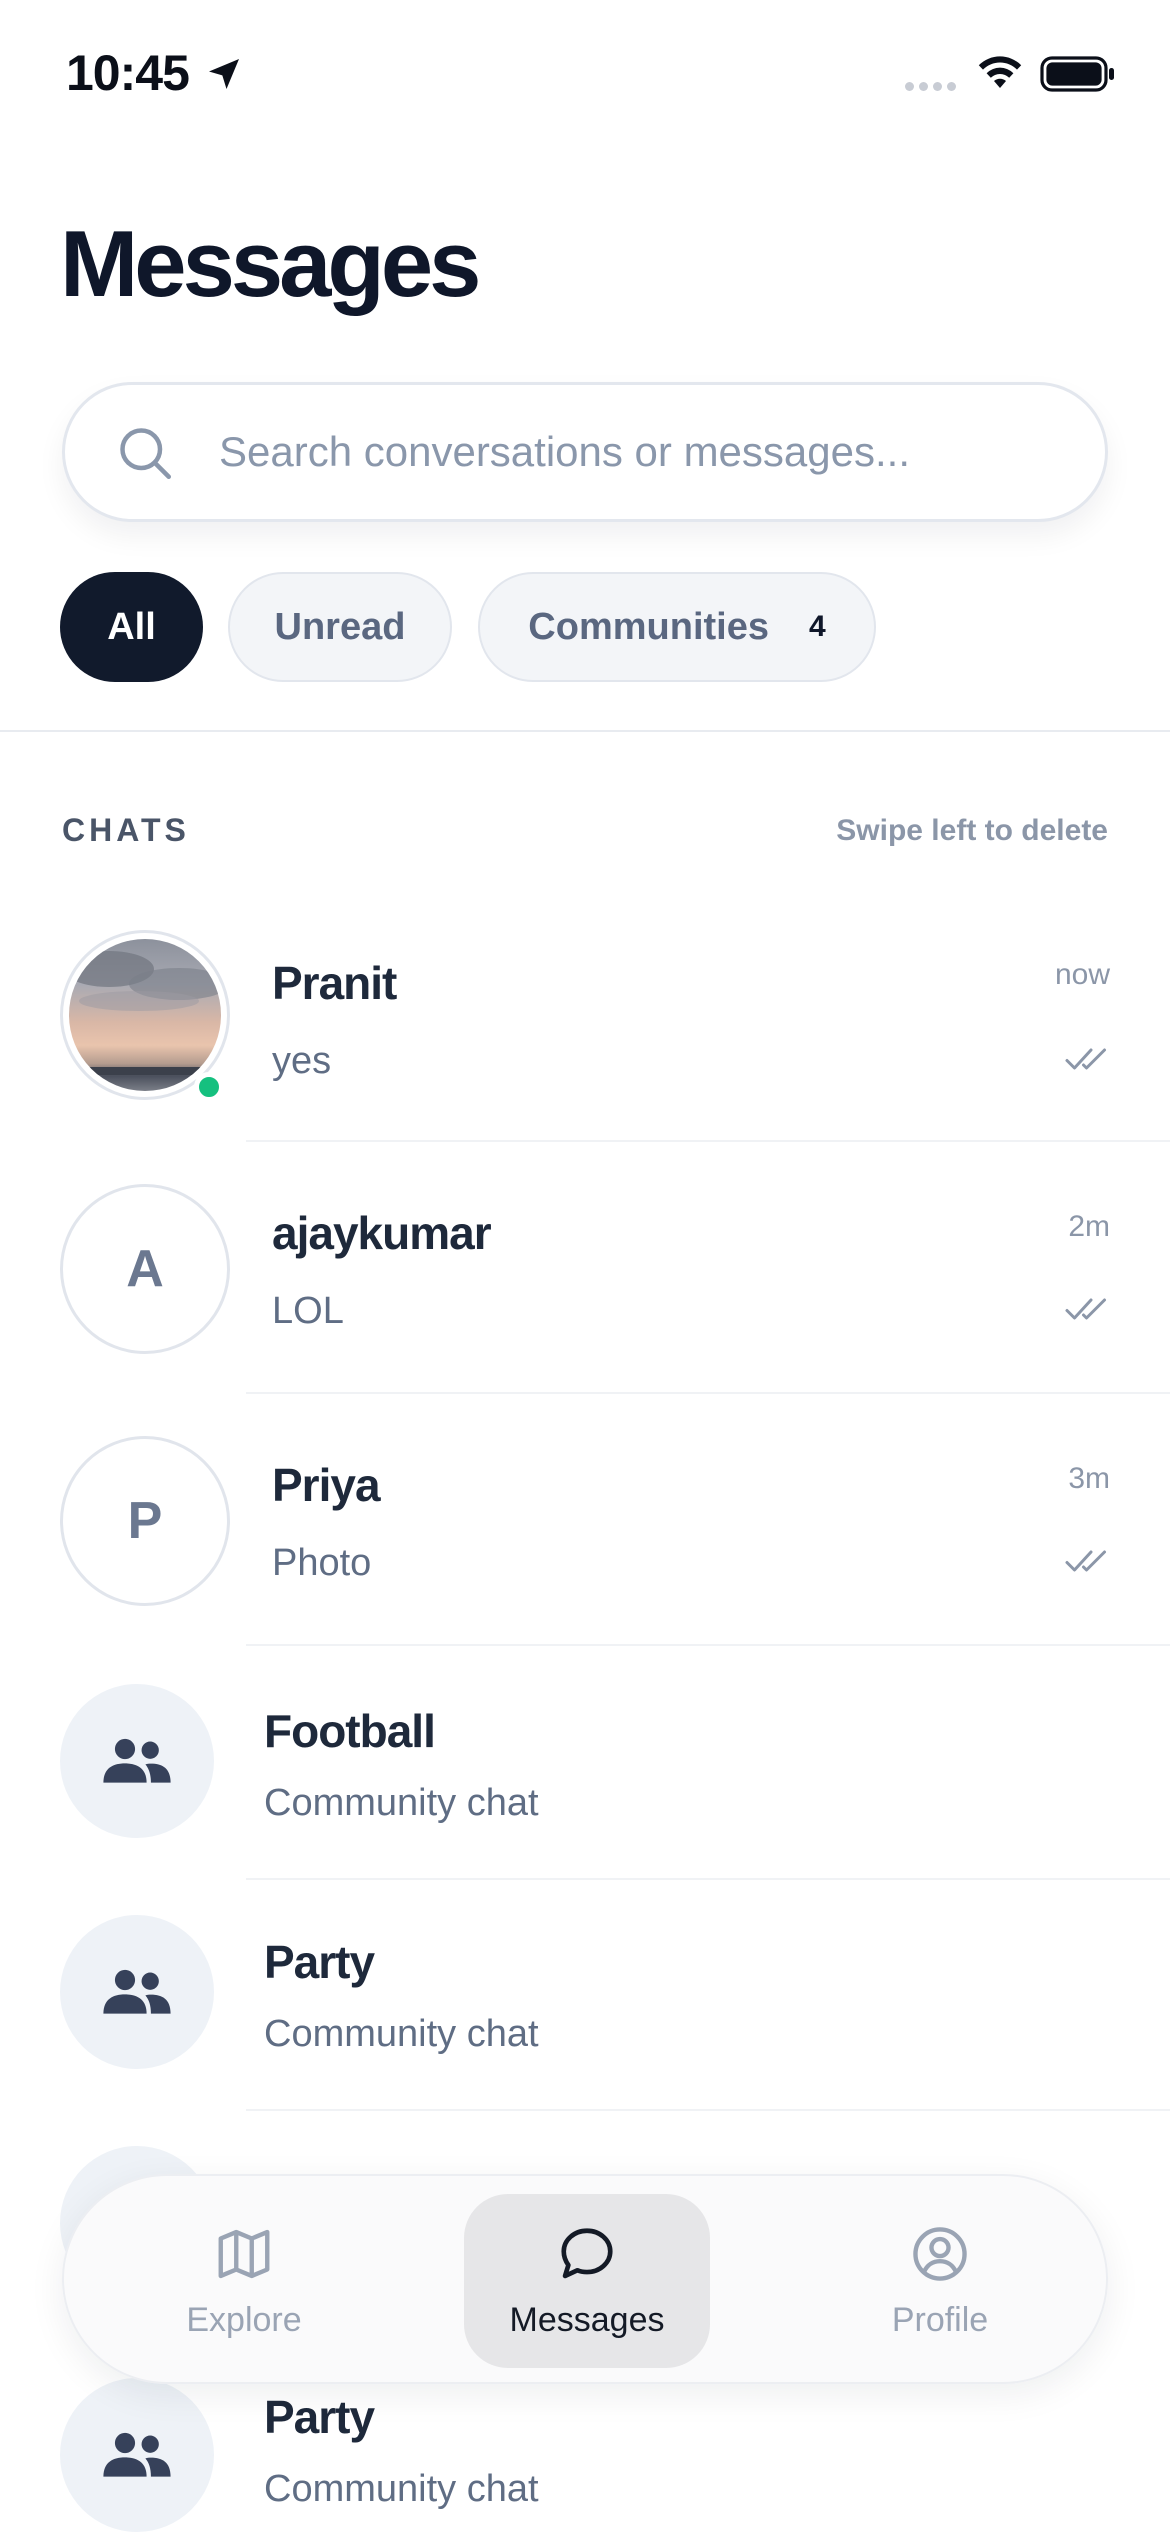 This screenshot has height=2532, width=1170. I want to click on bottom-nav: Explore Messages Profile, so click(585, 2279).